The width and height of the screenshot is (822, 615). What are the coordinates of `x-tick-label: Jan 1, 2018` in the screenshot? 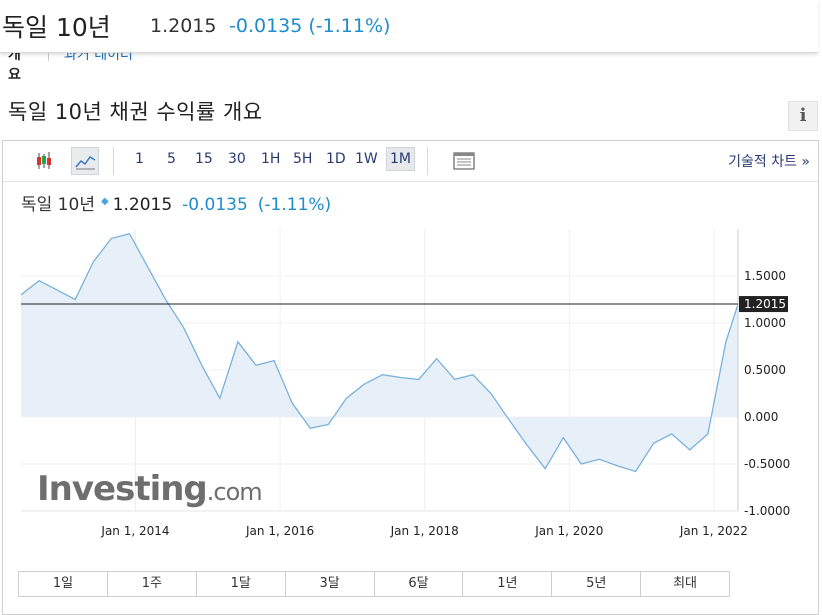 It's located at (424, 531).